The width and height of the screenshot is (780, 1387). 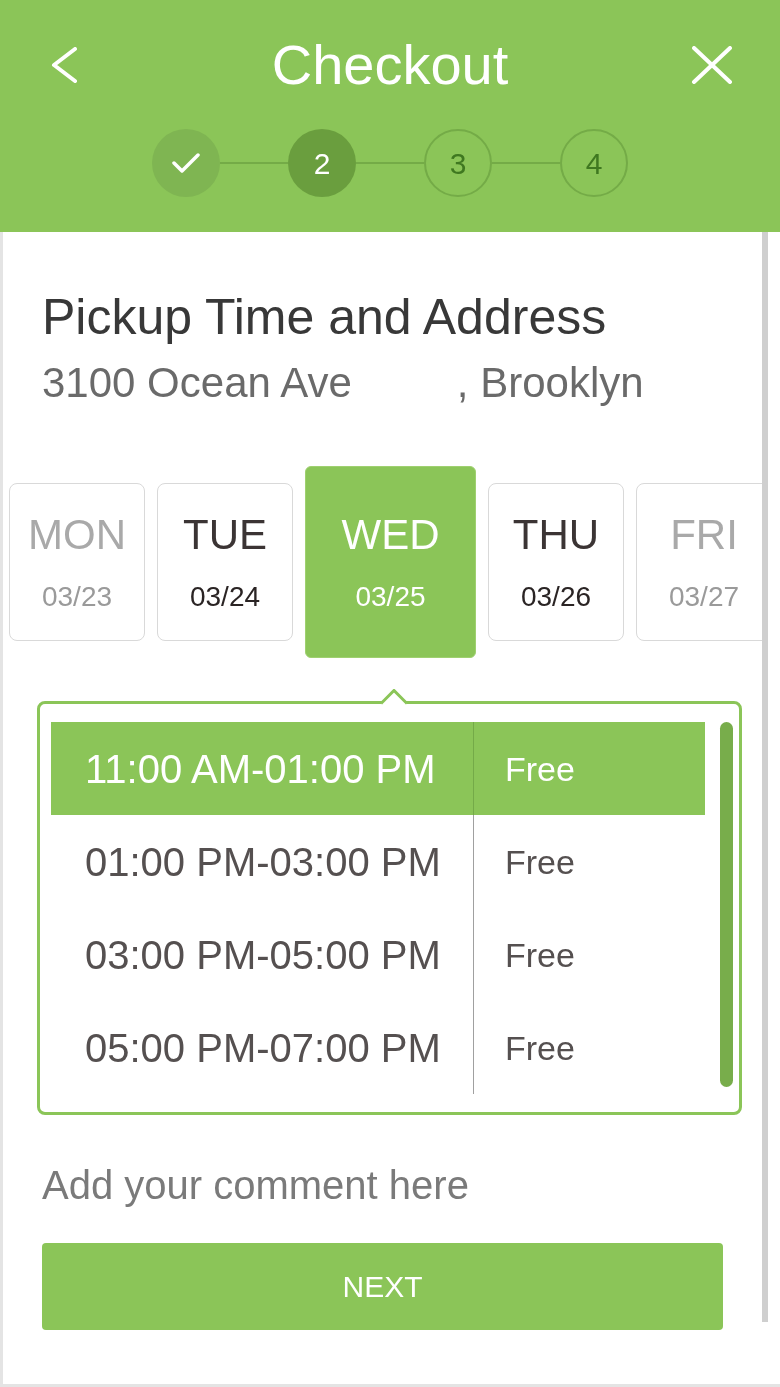 I want to click on day-date: 03/25, so click(x=390, y=596).